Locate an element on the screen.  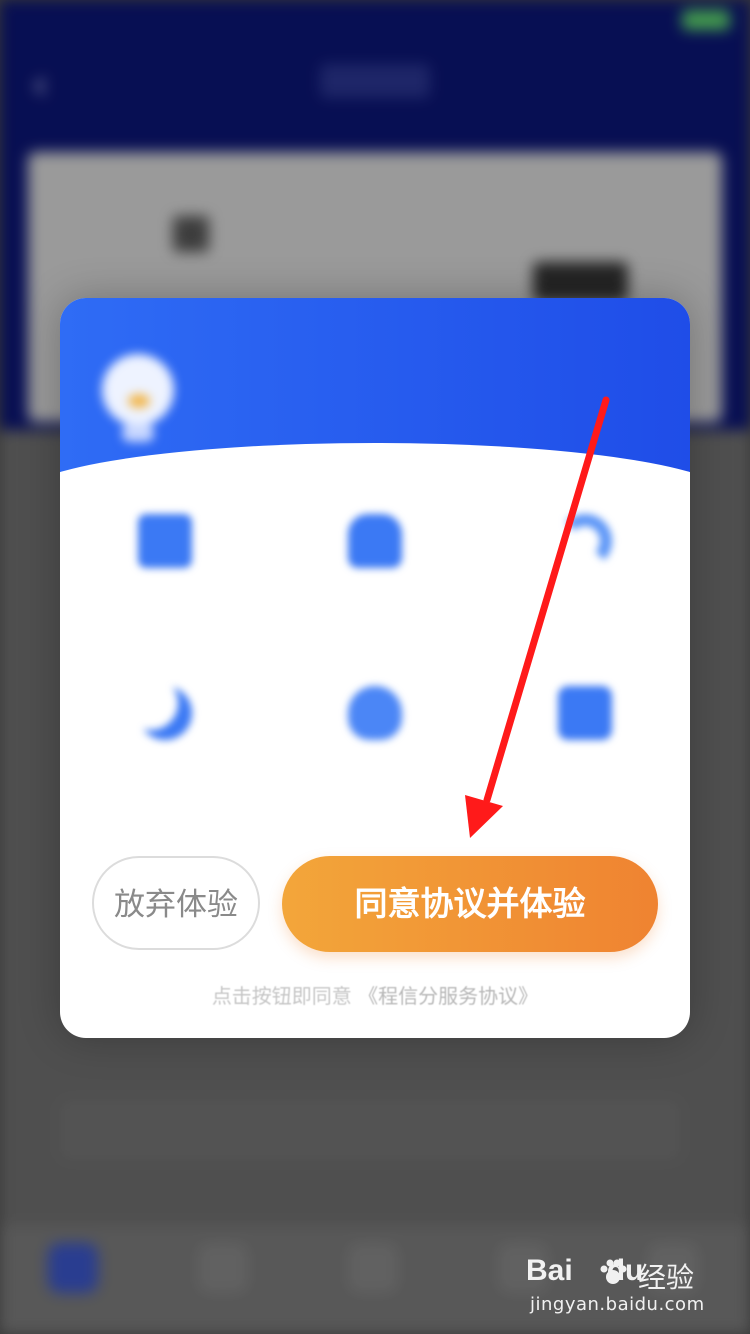
watermark-logo-text: Bai is located at coordinates (549, 1270).